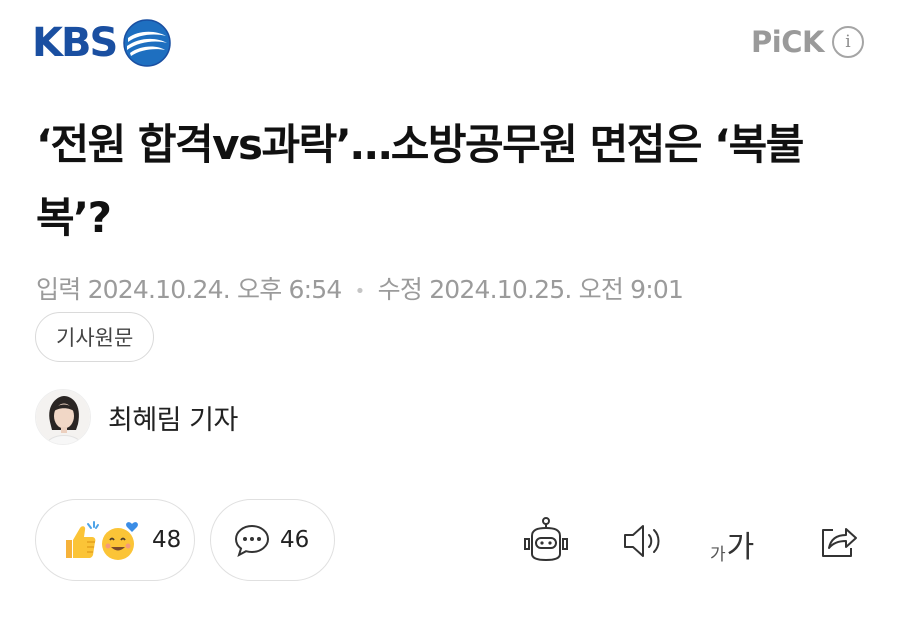 Image resolution: width=900 pixels, height=623 pixels. I want to click on info-icon: i, so click(848, 42).